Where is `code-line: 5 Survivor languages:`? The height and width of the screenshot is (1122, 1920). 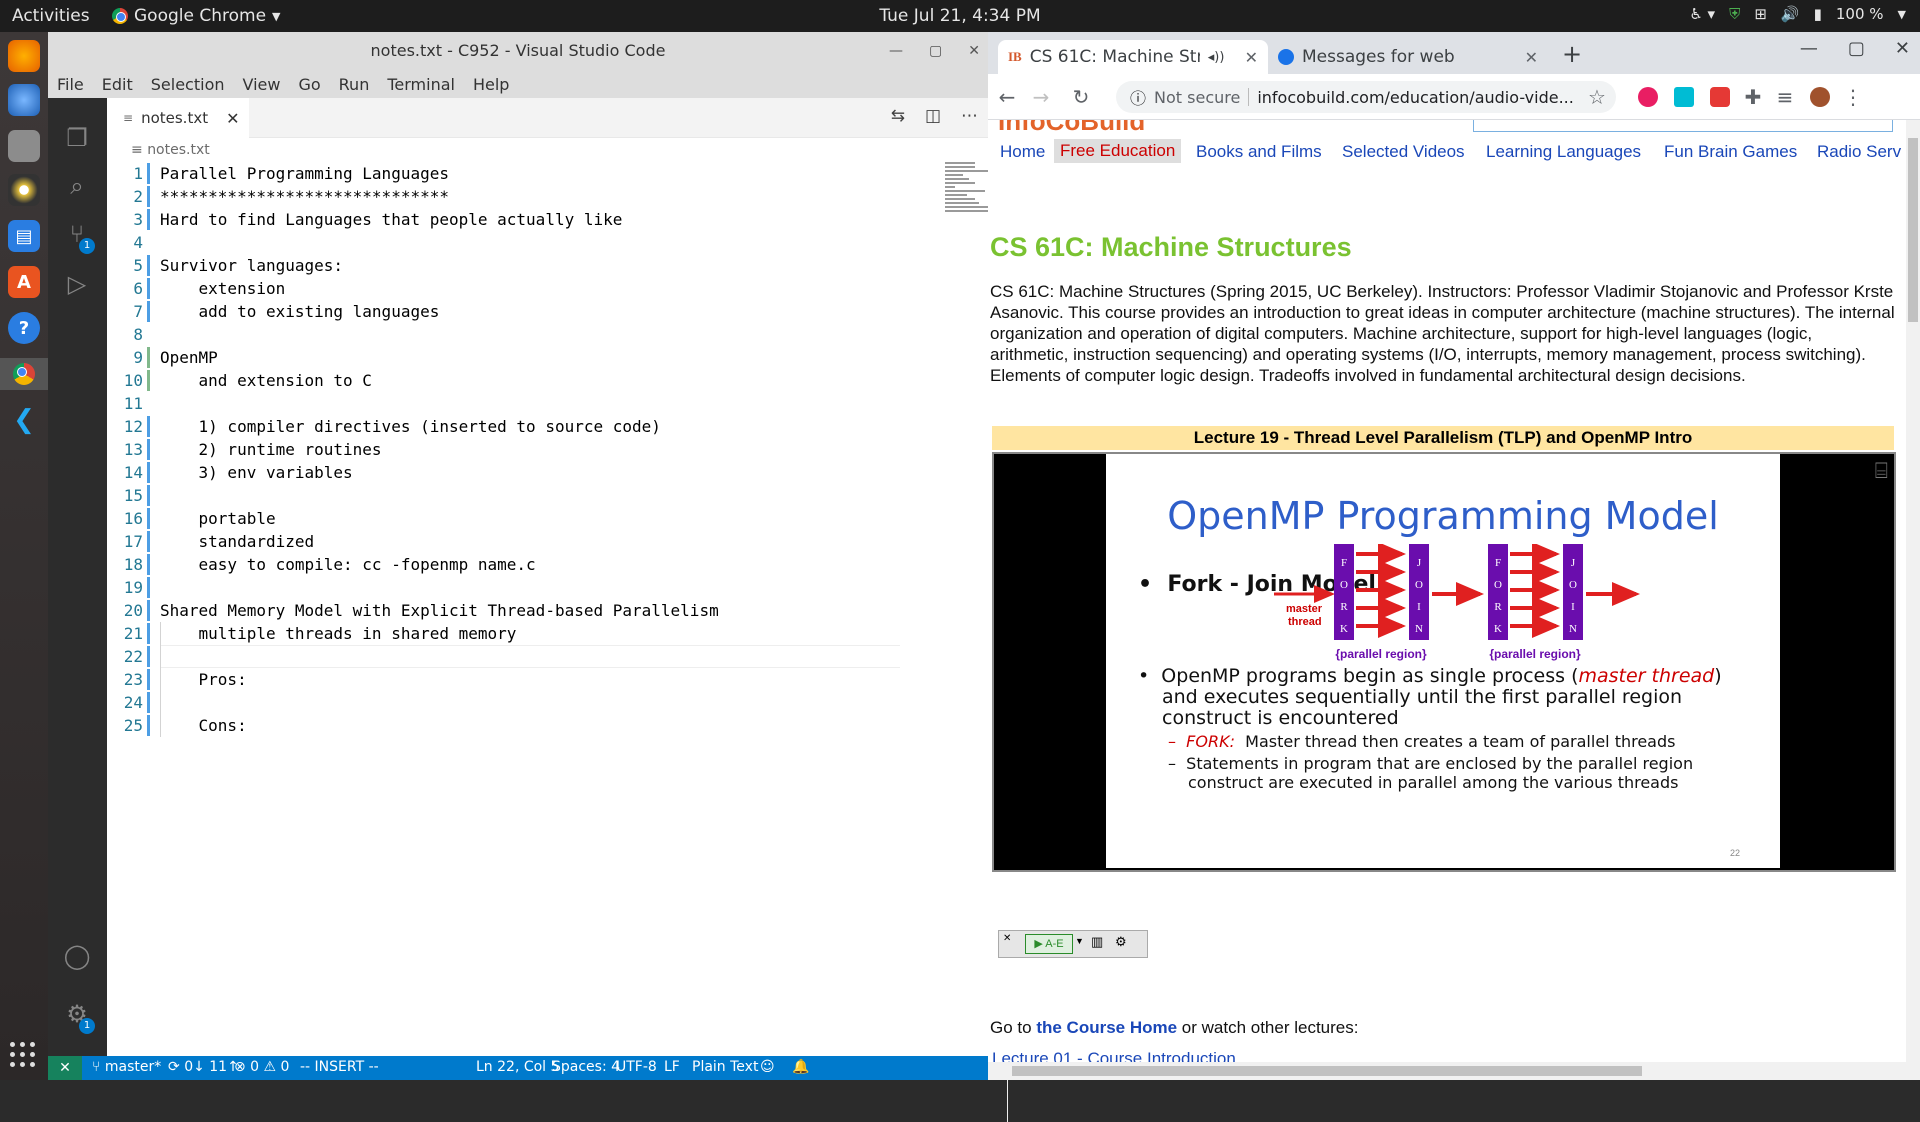 code-line: 5 Survivor languages: is located at coordinates (507, 265).